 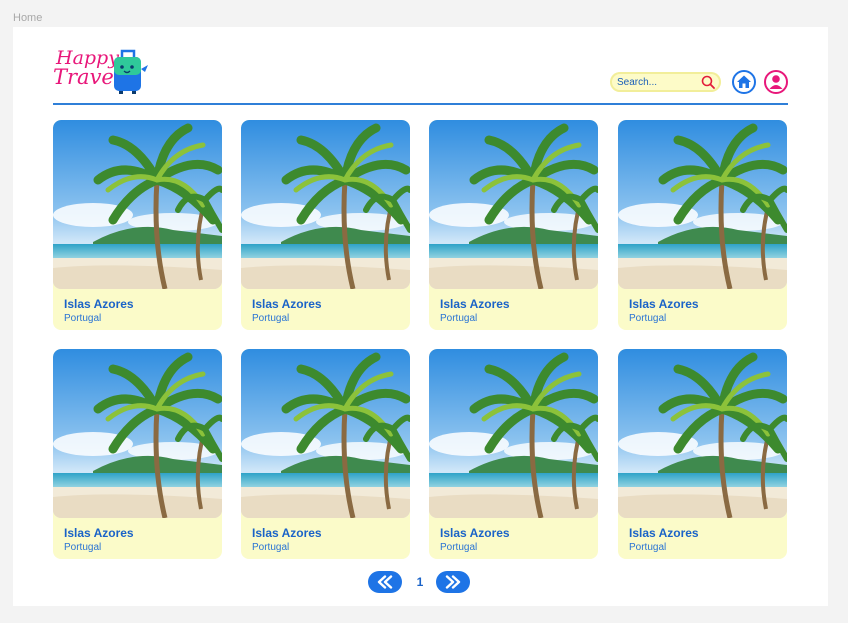 What do you see at coordinates (131, 71) in the screenshot?
I see `suitcase-mascot-icon` at bounding box center [131, 71].